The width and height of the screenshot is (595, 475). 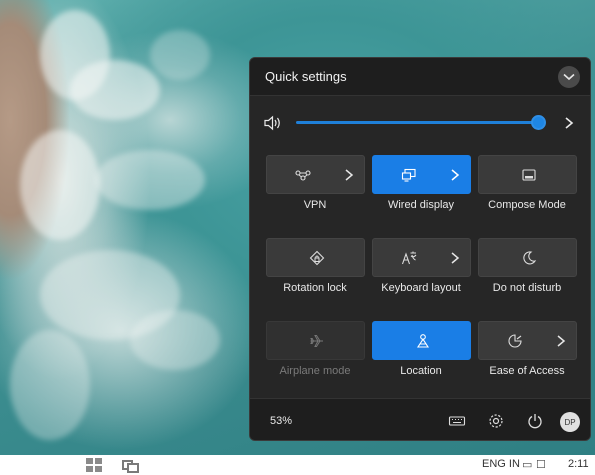 What do you see at coordinates (515, 340) in the screenshot?
I see `accessibility-icon` at bounding box center [515, 340].